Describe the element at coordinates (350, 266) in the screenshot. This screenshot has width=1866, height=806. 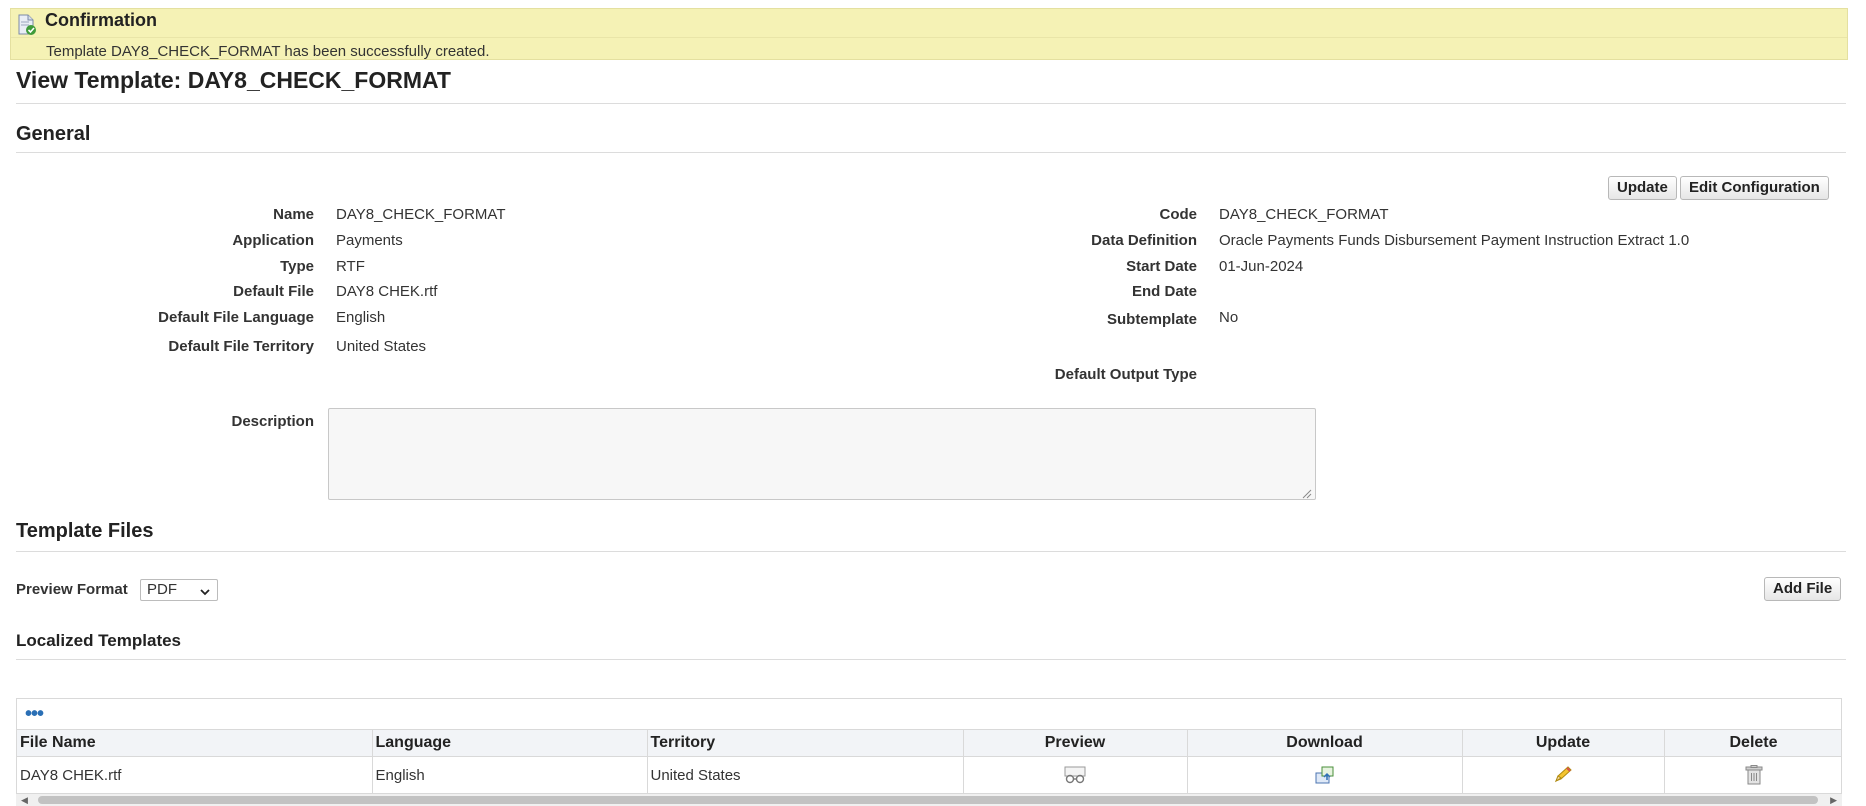
I see `type-value: RTF` at that location.